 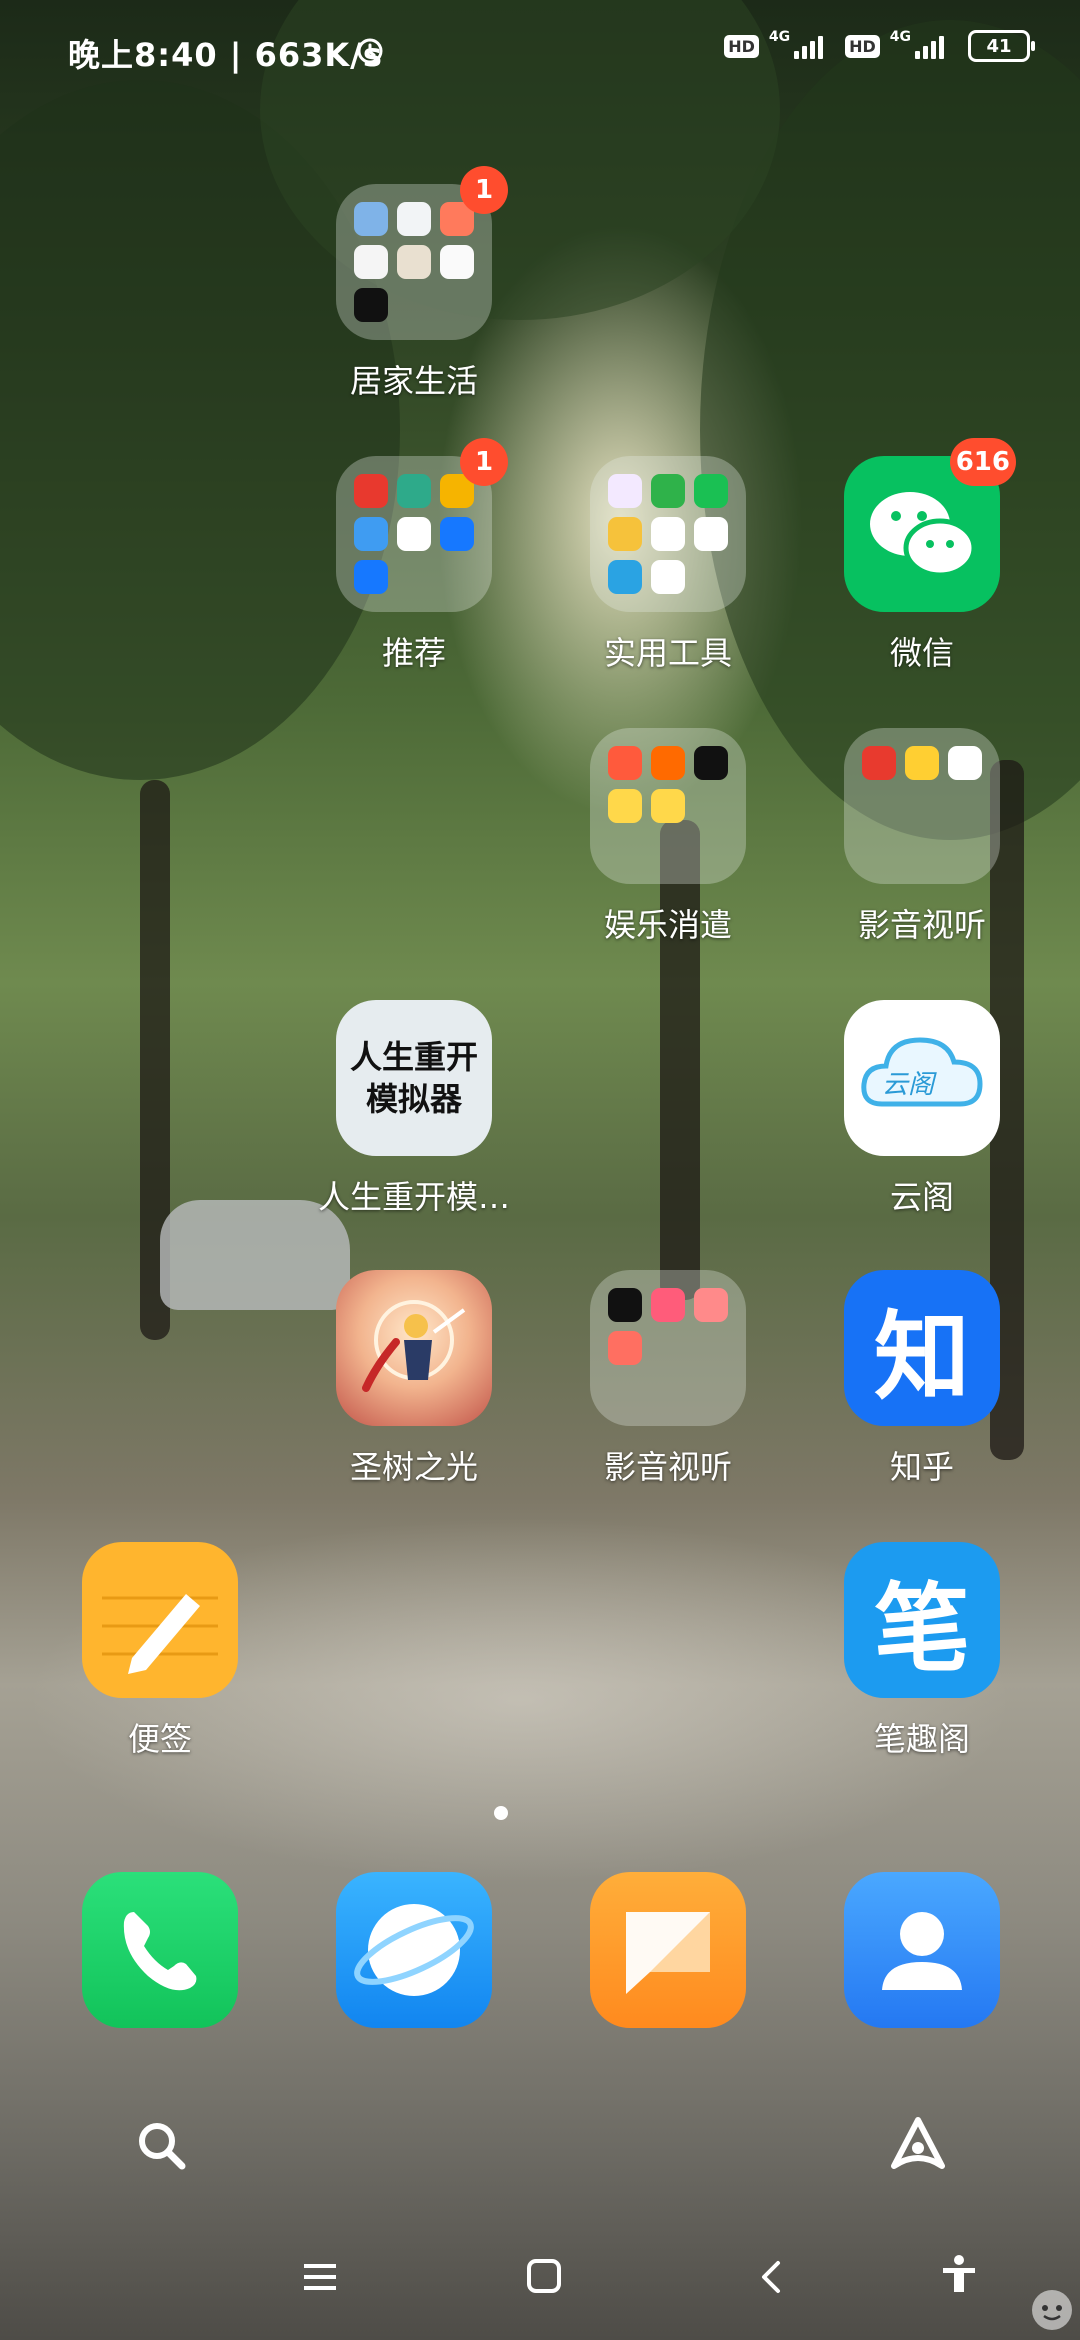 I want to click on app-label: 微信, so click(x=921, y=653).